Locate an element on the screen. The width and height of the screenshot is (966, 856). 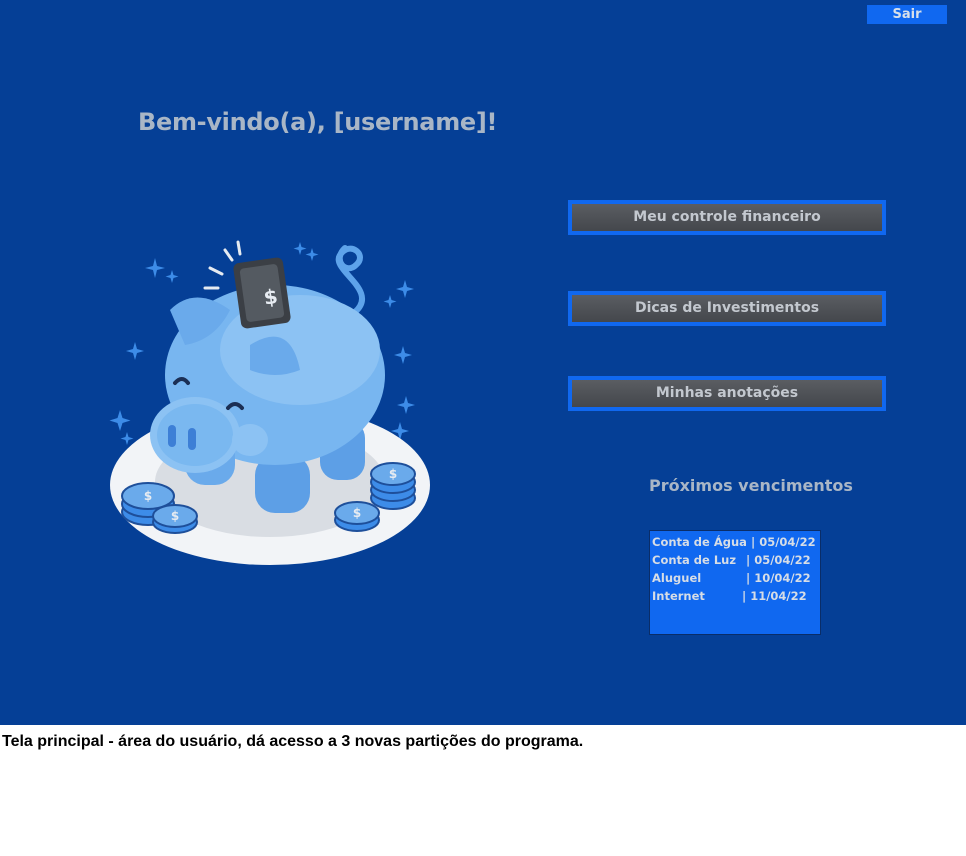
exit-button: Sair is located at coordinates (907, 14).